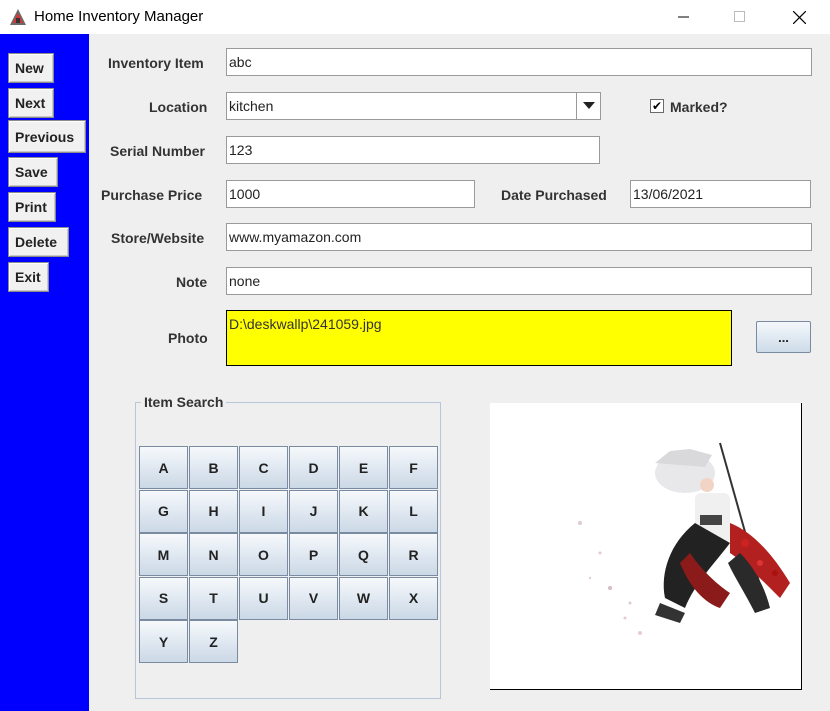 The width and height of the screenshot is (830, 711). What do you see at coordinates (184, 402) in the screenshot?
I see `item-search-title: Item Search` at bounding box center [184, 402].